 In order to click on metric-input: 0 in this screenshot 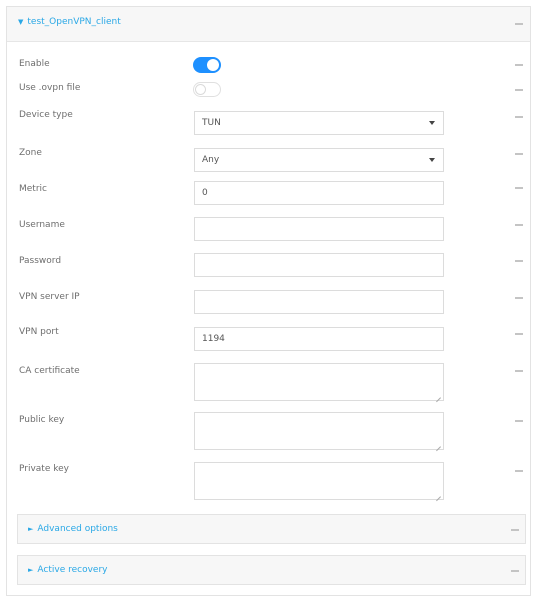, I will do `click(319, 193)`.